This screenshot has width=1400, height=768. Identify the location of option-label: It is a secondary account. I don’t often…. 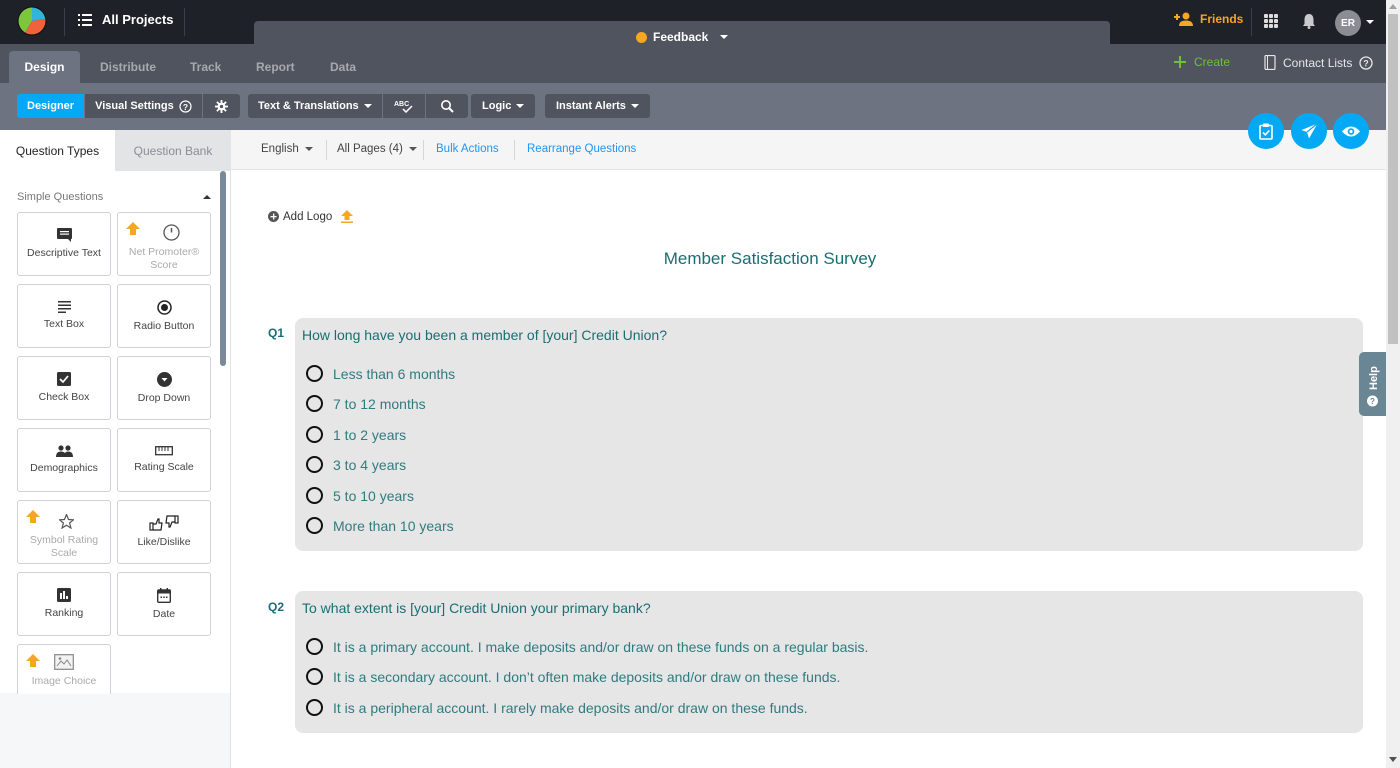
(587, 676).